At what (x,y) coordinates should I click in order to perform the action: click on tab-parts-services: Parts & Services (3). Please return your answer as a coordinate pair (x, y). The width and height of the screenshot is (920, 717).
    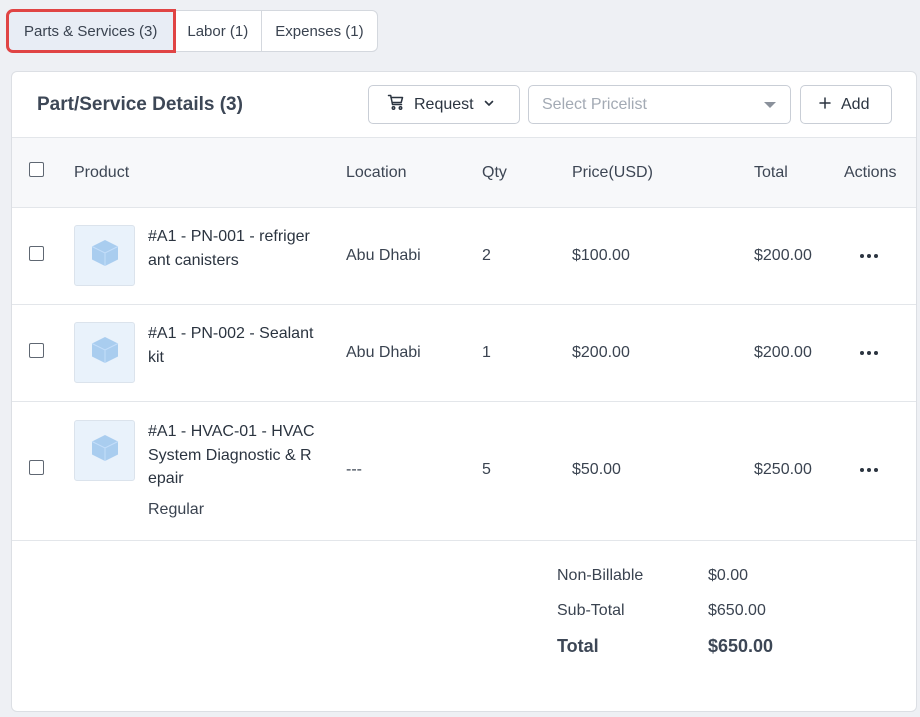
    Looking at the image, I should click on (91, 31).